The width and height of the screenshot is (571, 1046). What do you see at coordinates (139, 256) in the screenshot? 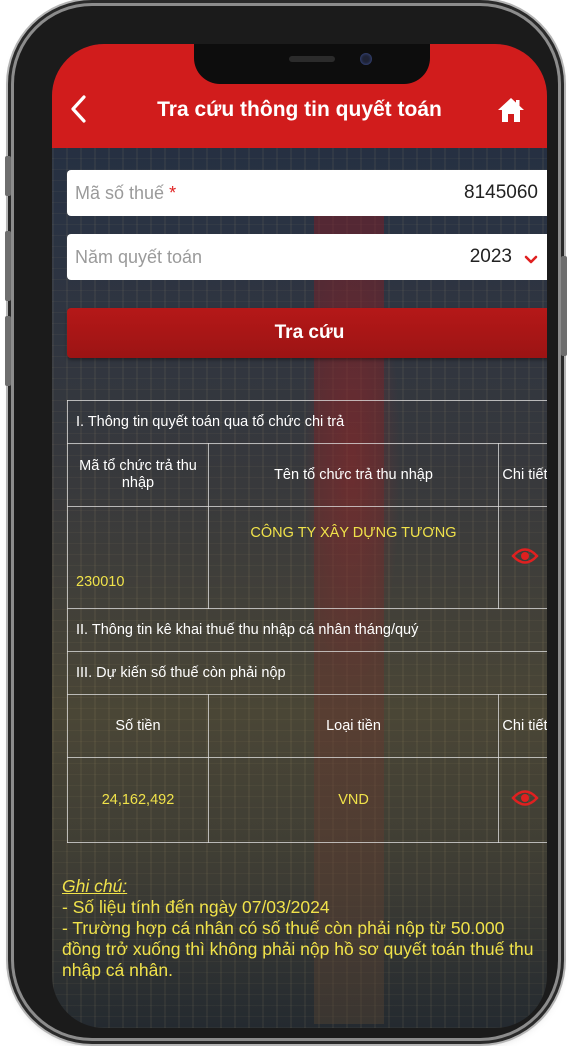
I see `year-label: Năm quyết toán` at bounding box center [139, 256].